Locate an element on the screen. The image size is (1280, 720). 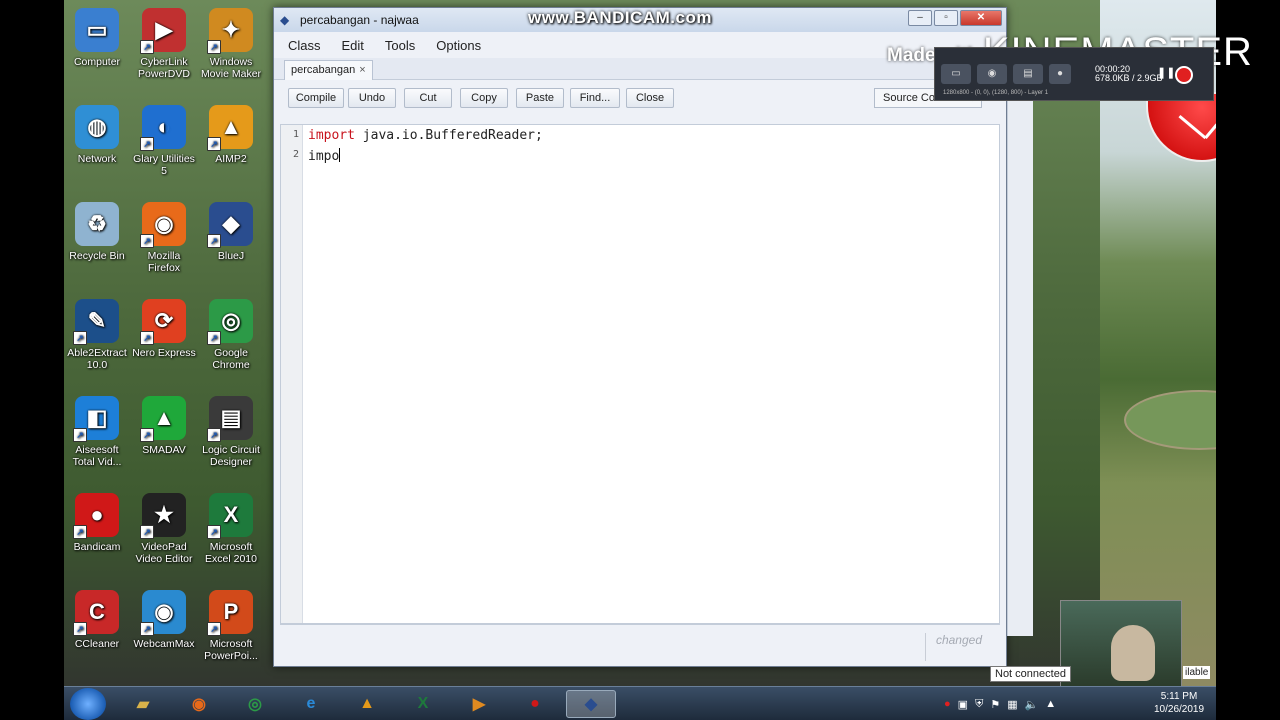
tab-close-icon: × is located at coordinates (362, 70).